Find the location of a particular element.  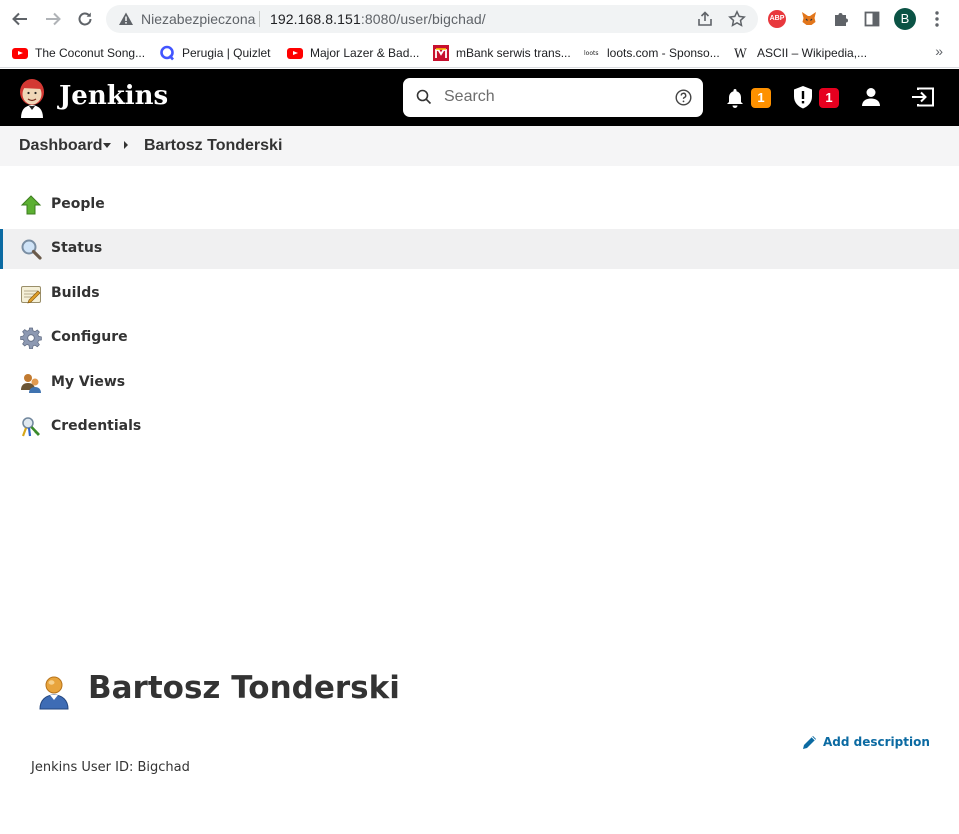

page-title: Bartosz Tonderski is located at coordinates (244, 688).